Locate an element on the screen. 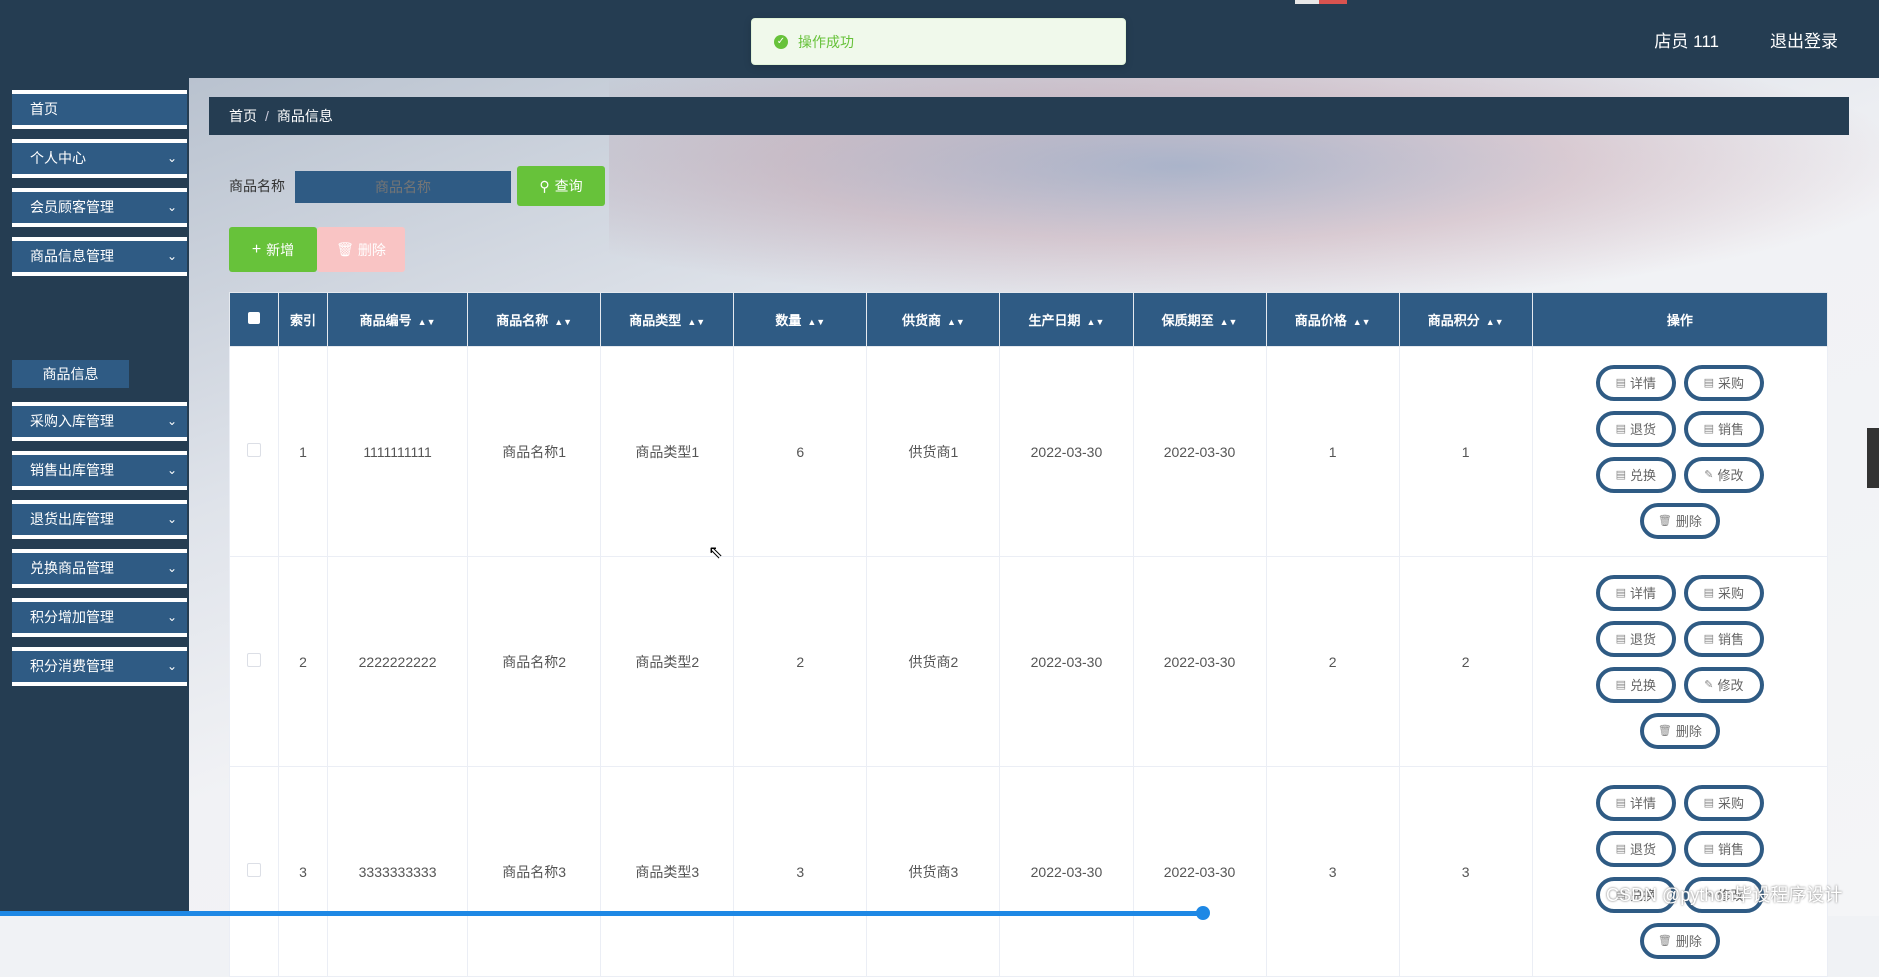 The height and width of the screenshot is (977, 1879). progress-handle is located at coordinates (1203, 913).